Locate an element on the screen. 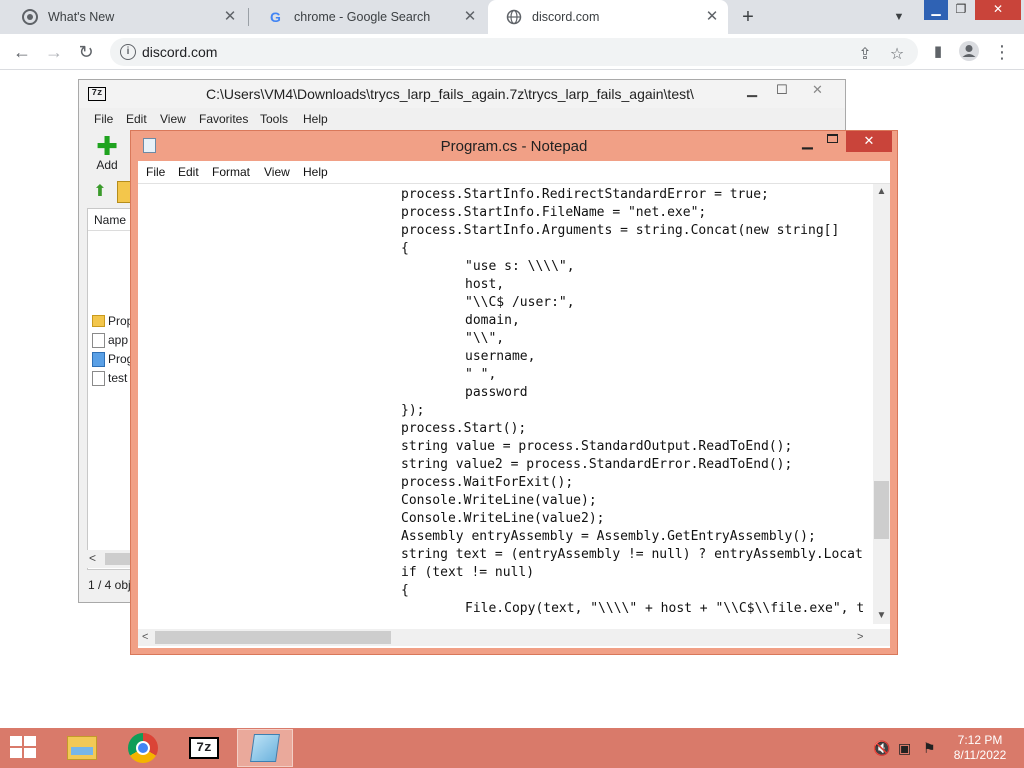 This screenshot has width=1024, height=768. menu-format: Format is located at coordinates (231, 172).